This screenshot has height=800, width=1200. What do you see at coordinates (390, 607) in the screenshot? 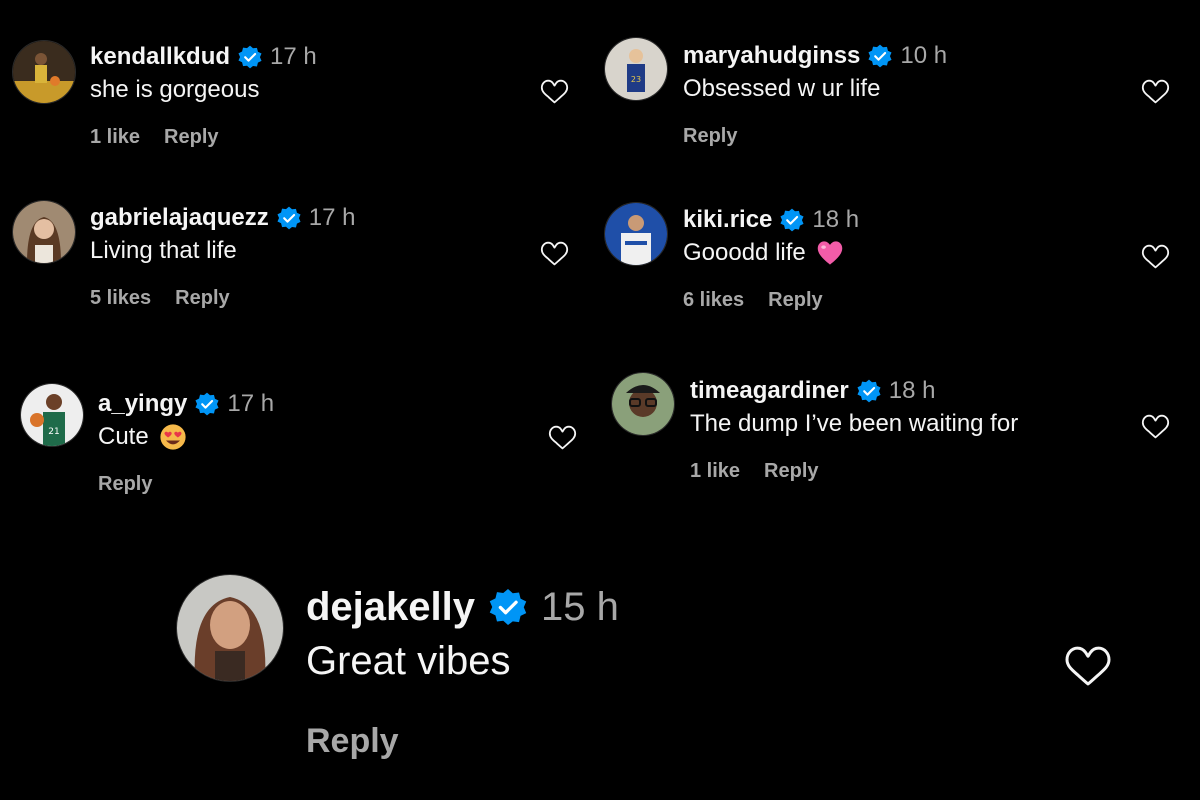
I see `username: dejakelly` at bounding box center [390, 607].